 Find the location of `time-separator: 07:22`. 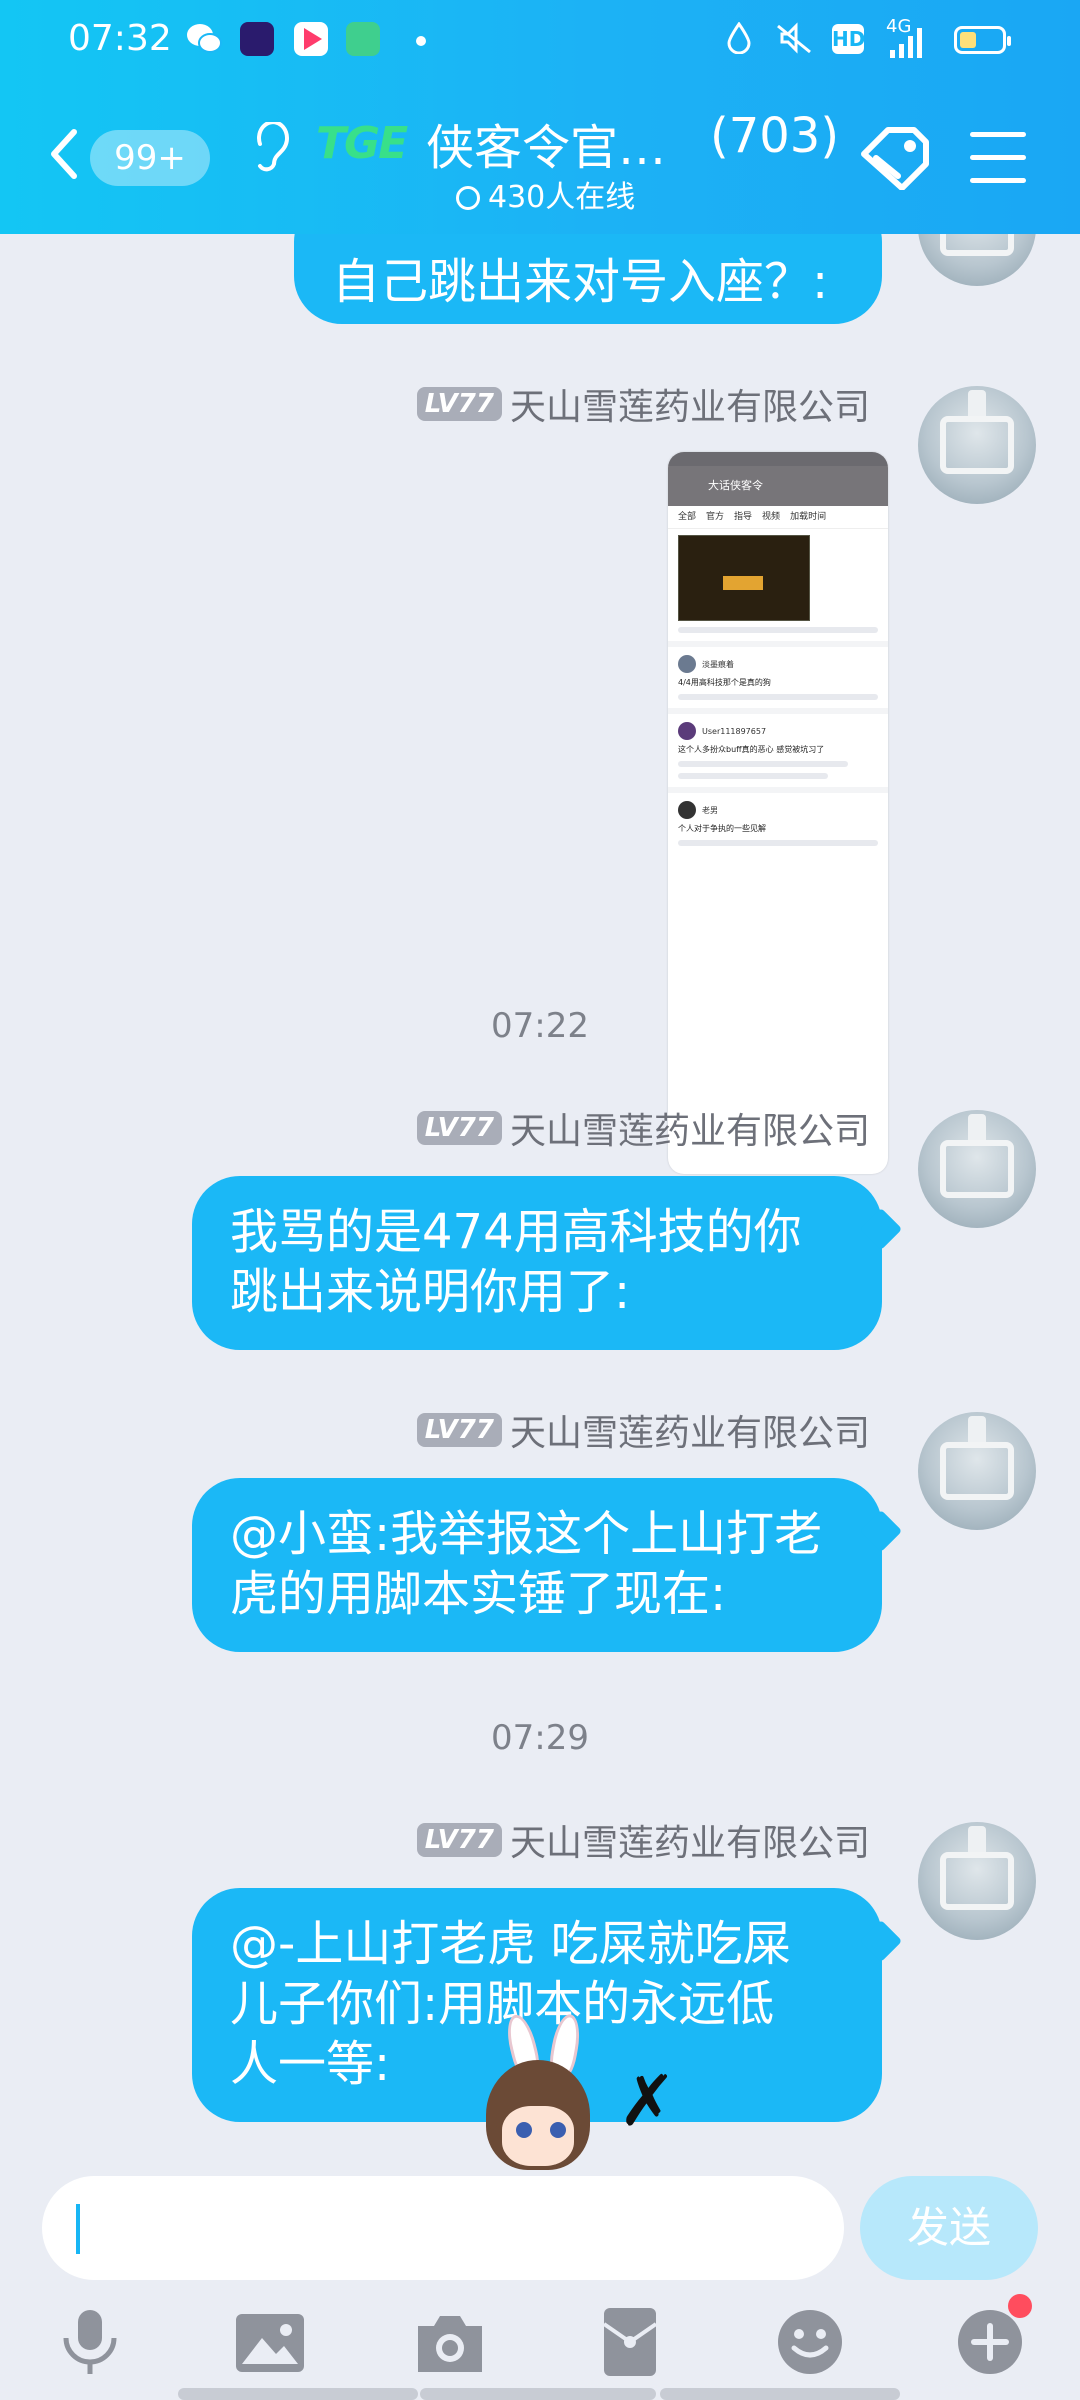

time-separator: 07:22 is located at coordinates (540, 1026).